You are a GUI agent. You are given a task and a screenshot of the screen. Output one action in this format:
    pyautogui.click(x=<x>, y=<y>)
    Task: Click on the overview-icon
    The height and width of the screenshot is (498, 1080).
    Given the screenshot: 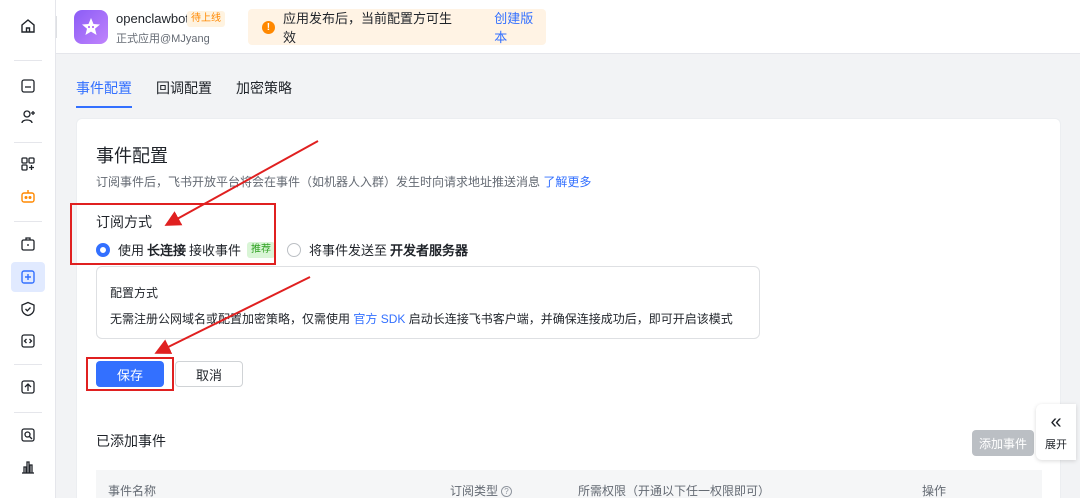 What is the action you would take?
    pyautogui.click(x=28, y=86)
    